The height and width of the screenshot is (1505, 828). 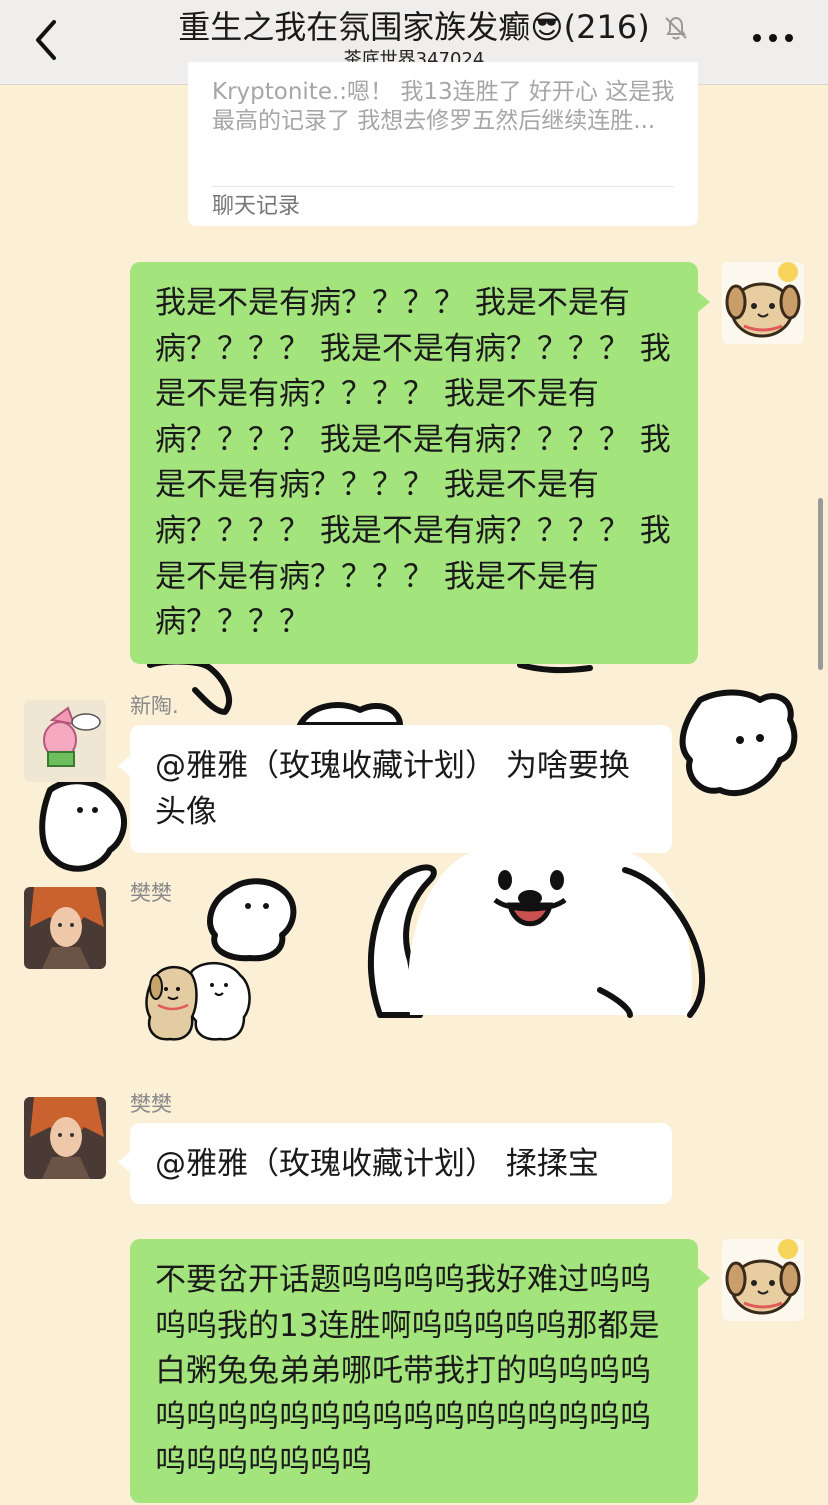 What do you see at coordinates (65, 741) in the screenshot?
I see `avatar-xintao` at bounding box center [65, 741].